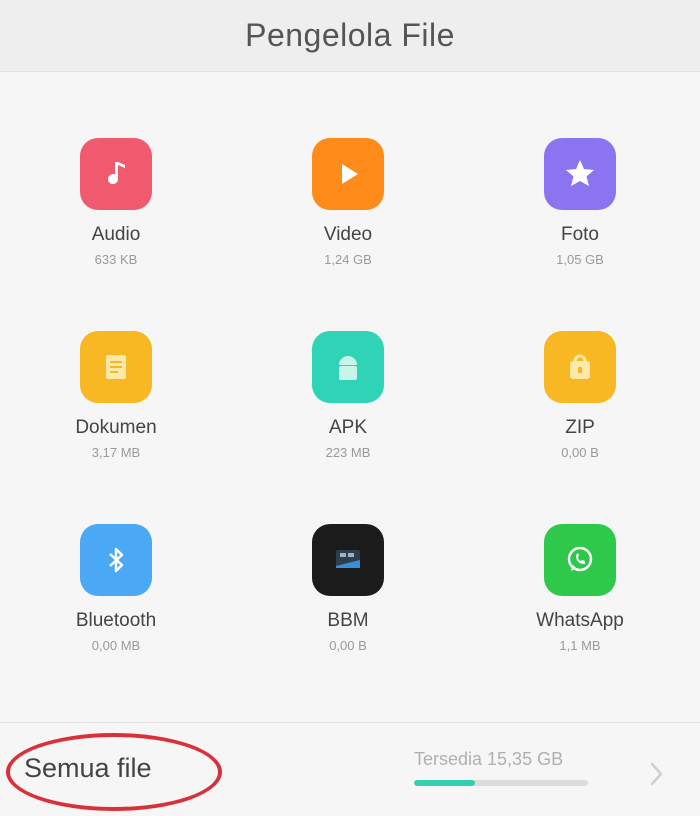 Image resolution: width=700 pixels, height=816 pixels. I want to click on category-bluetooth: Bluetooth 0,00 MB, so click(116, 602).